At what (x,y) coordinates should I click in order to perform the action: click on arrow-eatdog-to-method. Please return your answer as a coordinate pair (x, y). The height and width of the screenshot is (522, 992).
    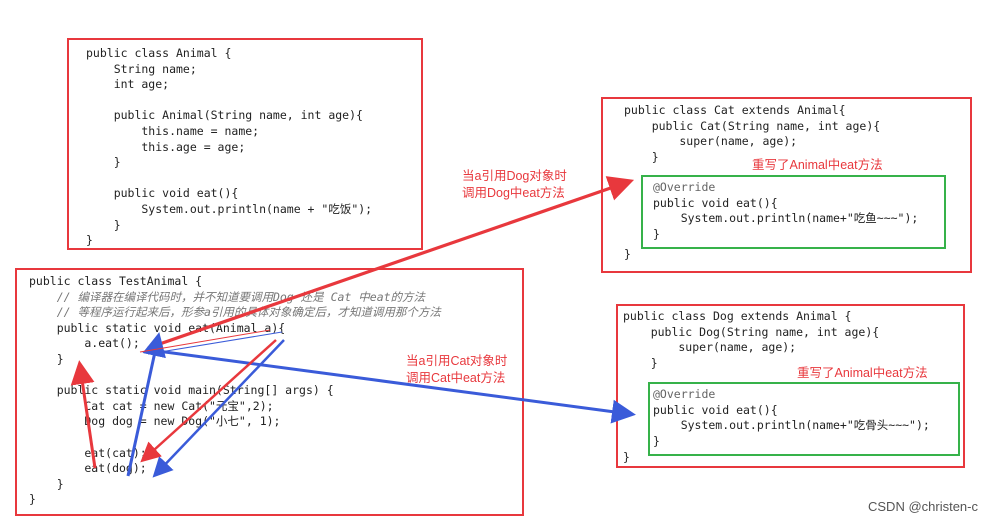
    Looking at the image, I should click on (146, 404).